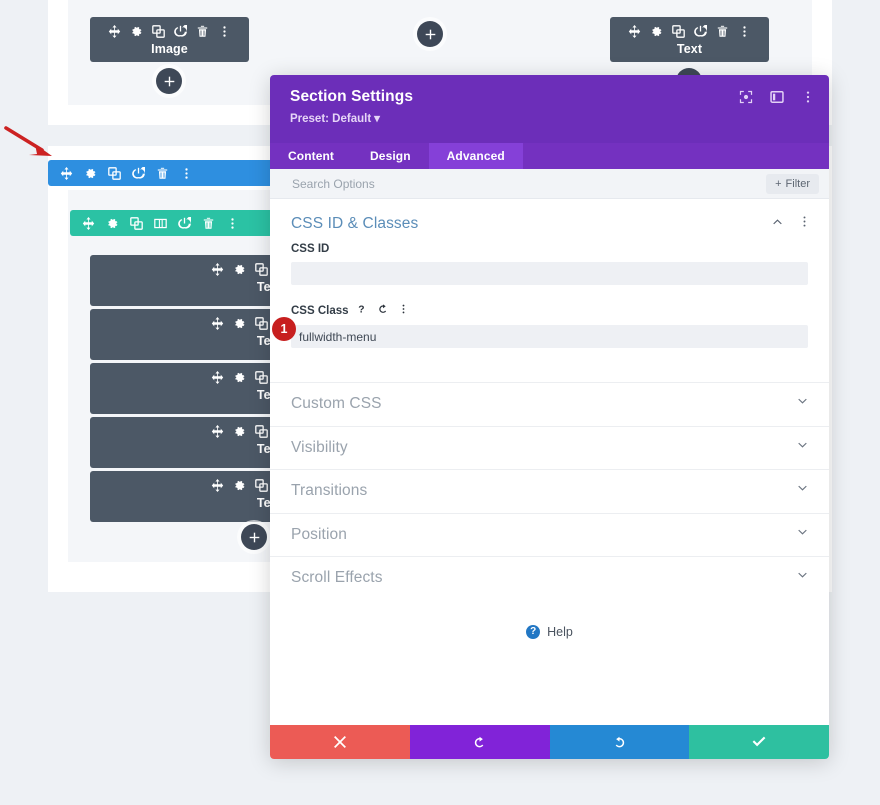 The height and width of the screenshot is (805, 880). I want to click on search-input, so click(528, 183).